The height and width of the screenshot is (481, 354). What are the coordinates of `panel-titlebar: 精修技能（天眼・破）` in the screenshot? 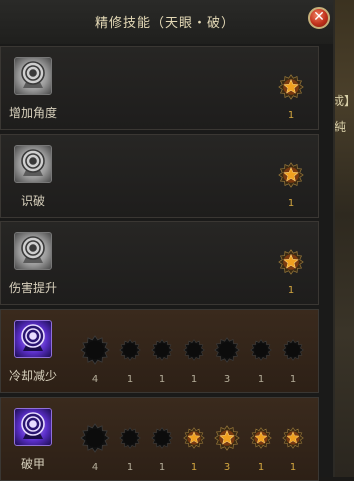 It's located at (166, 22).